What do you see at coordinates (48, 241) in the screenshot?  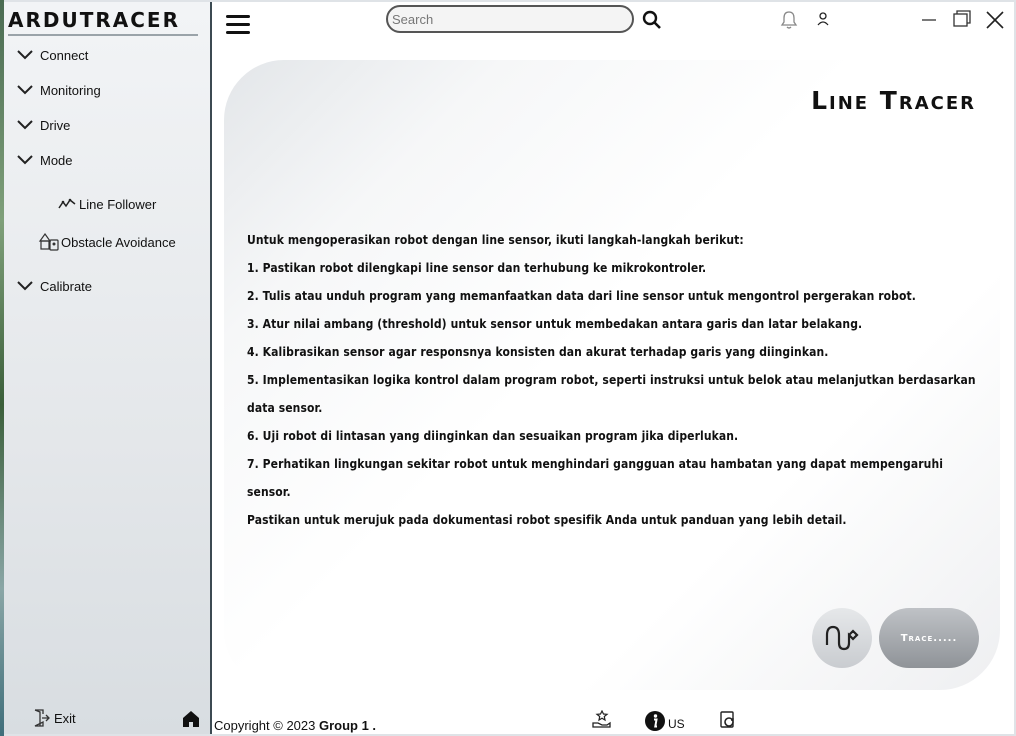 I see `obstacle-icon` at bounding box center [48, 241].